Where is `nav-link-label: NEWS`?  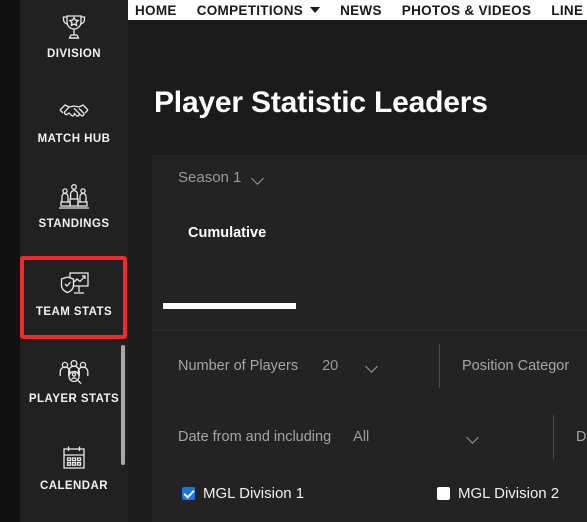 nav-link-label: NEWS is located at coordinates (361, 10).